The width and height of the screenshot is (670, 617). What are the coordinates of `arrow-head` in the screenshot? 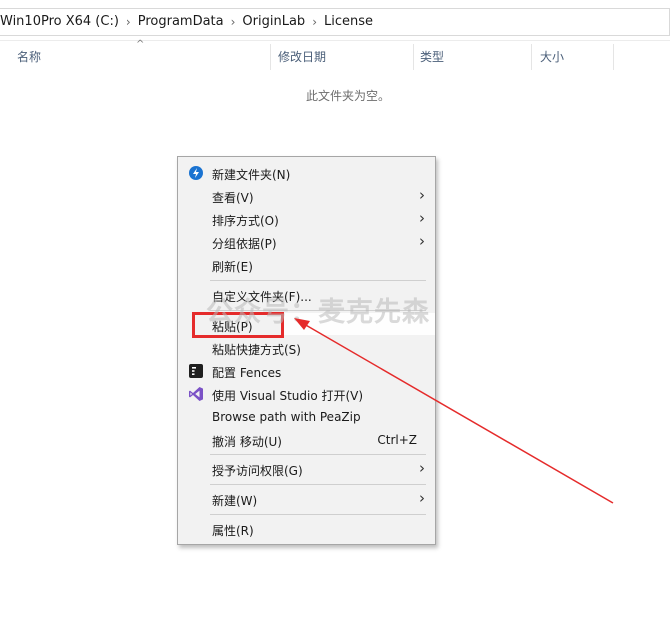 It's located at (302, 324).